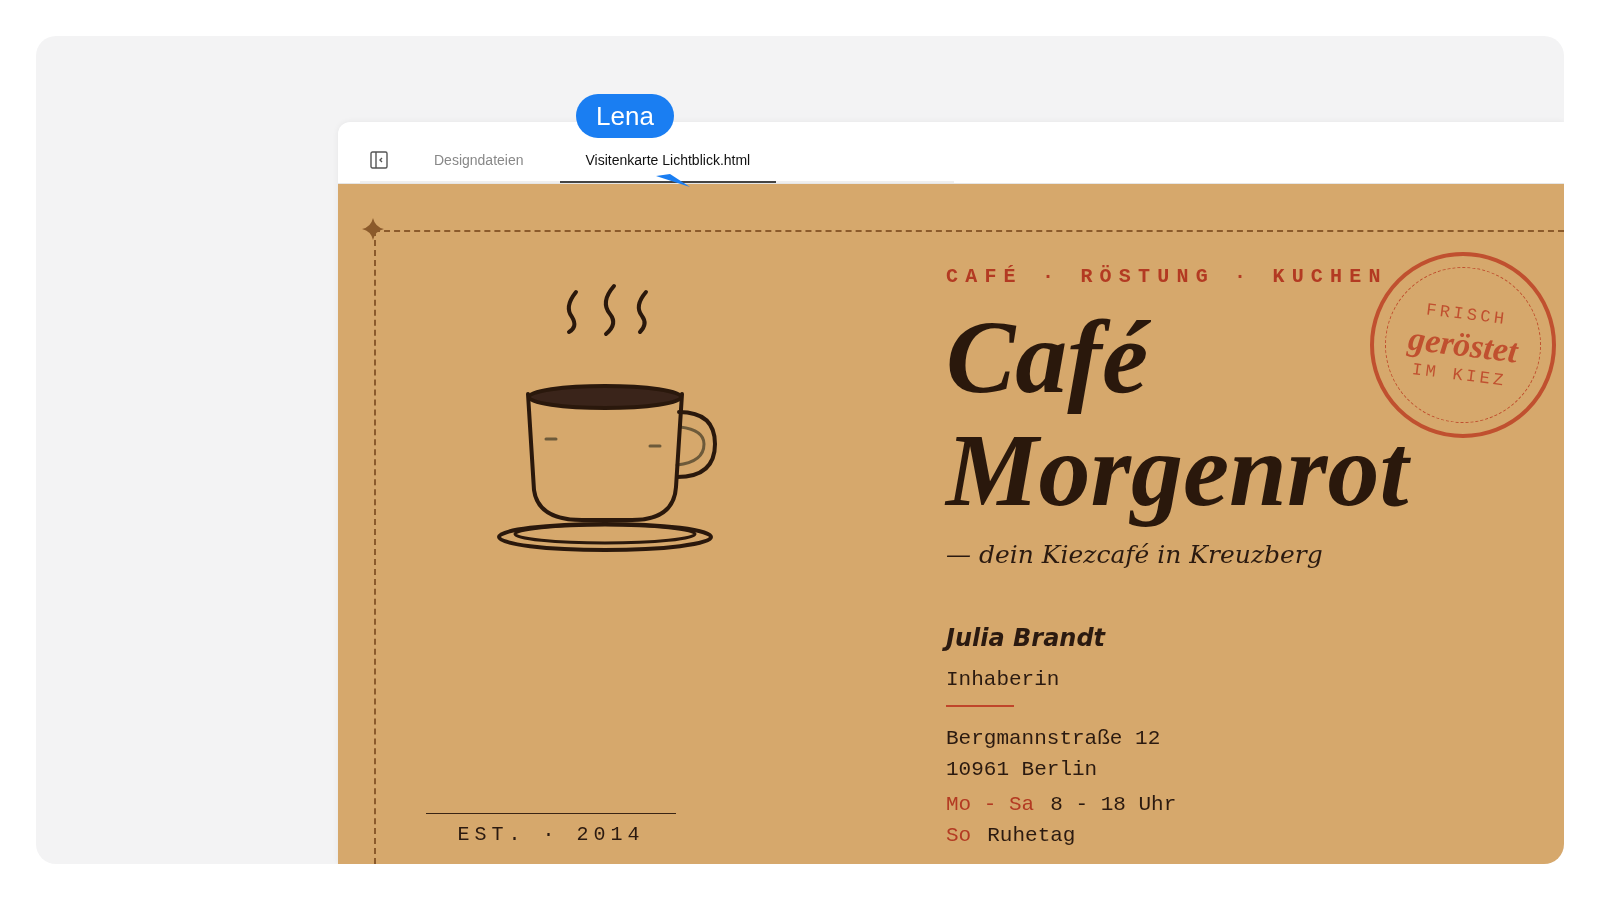  Describe the element at coordinates (1031, 835) in the screenshot. I see `opening-time: Ruhetag` at that location.